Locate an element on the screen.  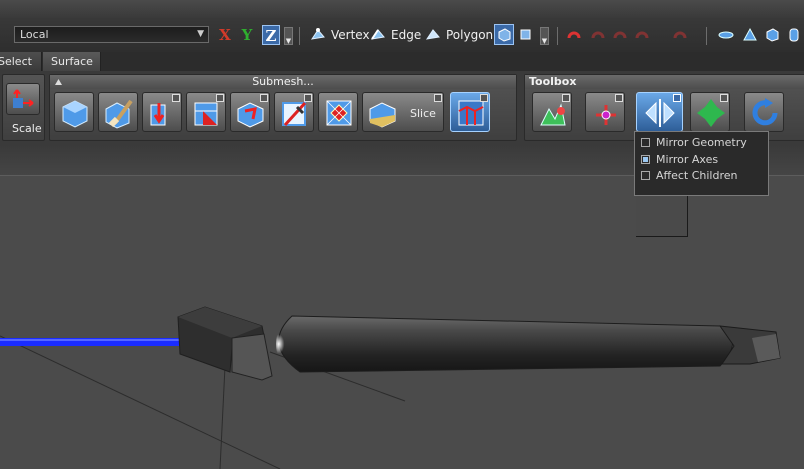
tab-surface: Surface is located at coordinates (72, 61).